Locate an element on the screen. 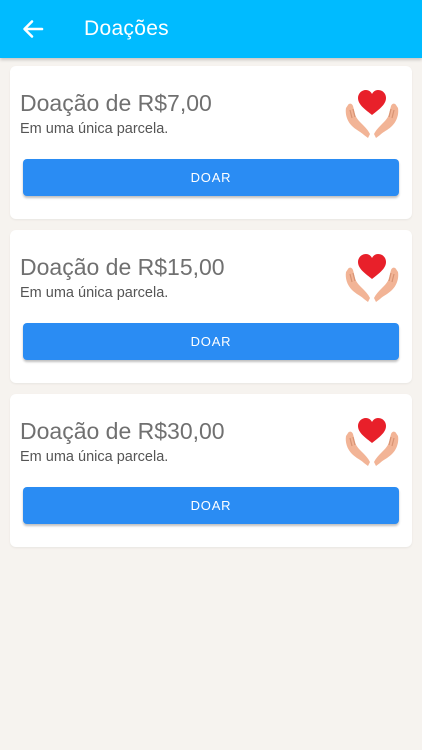 The height and width of the screenshot is (750, 422). app-bar: Doações is located at coordinates (211, 29).